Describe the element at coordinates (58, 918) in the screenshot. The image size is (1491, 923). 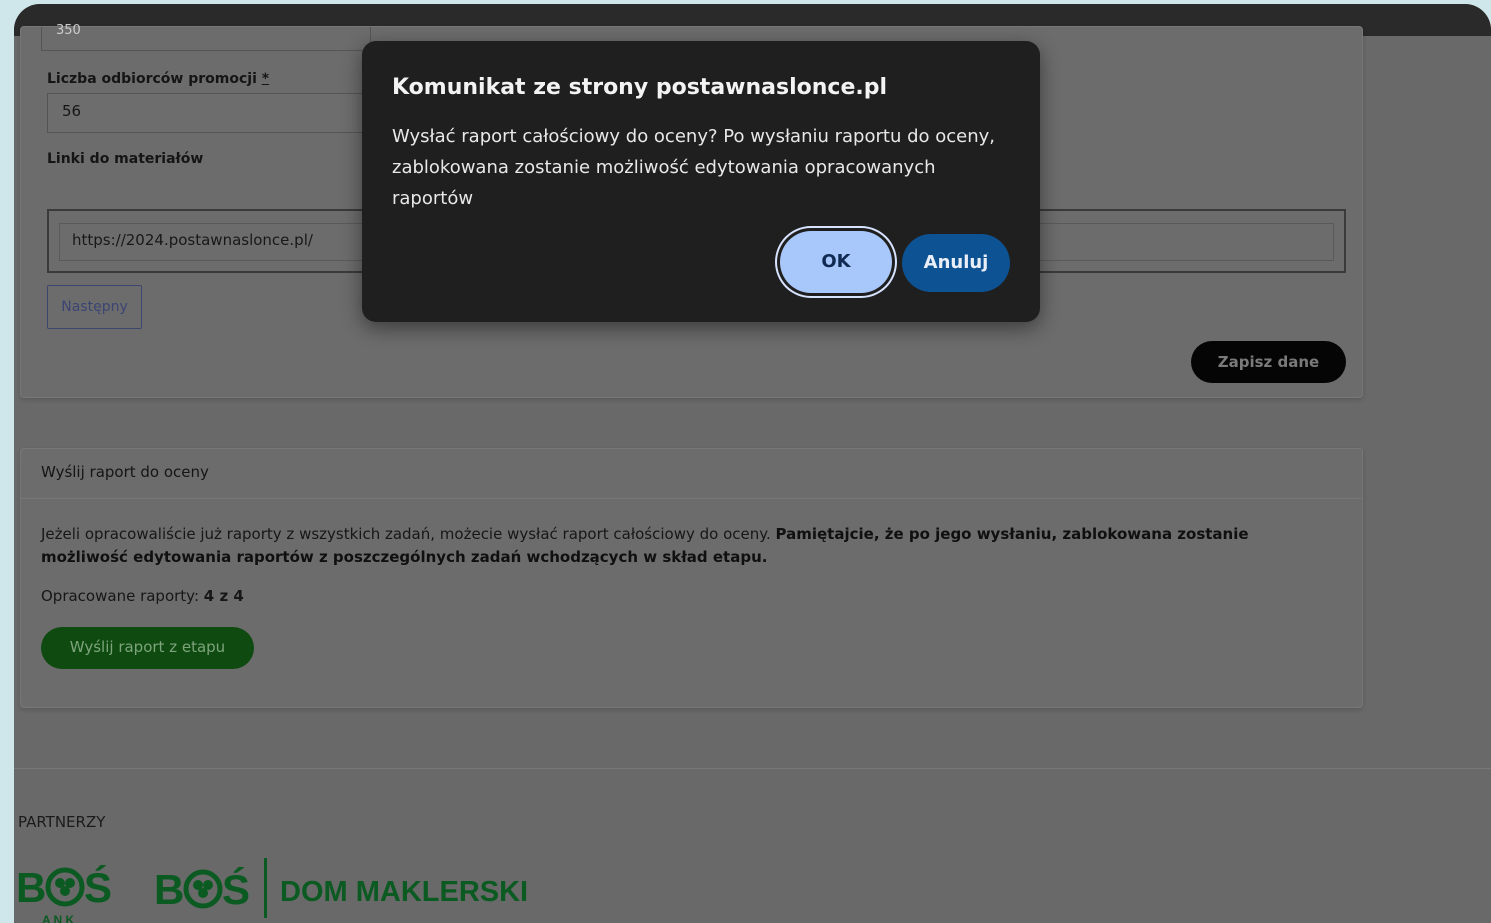
I see `bank-text: A N K` at that location.